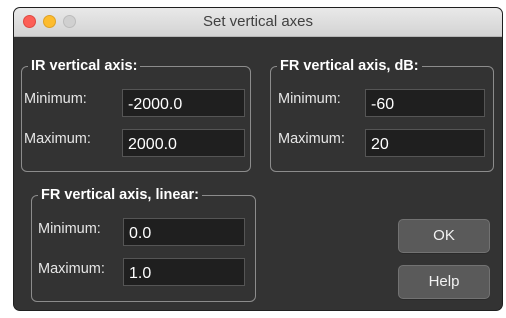 The image size is (506, 318). I want to click on fr-linear-maximum-input, so click(184, 272).